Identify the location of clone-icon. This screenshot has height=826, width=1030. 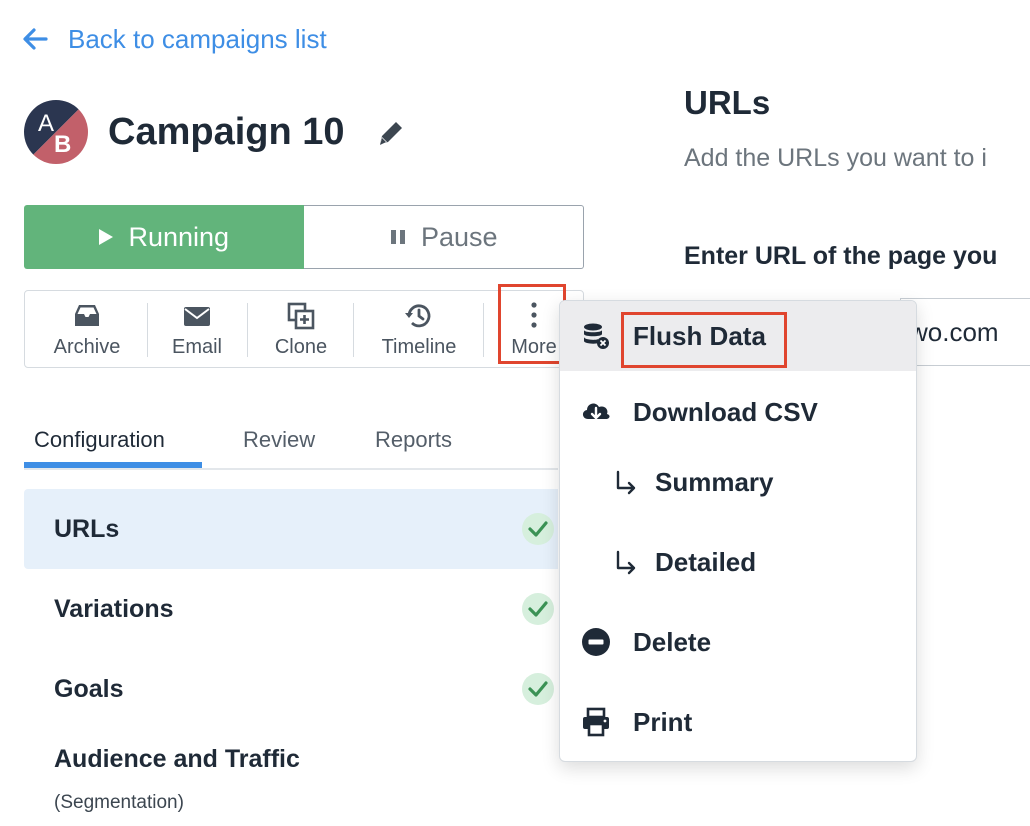
(301, 315).